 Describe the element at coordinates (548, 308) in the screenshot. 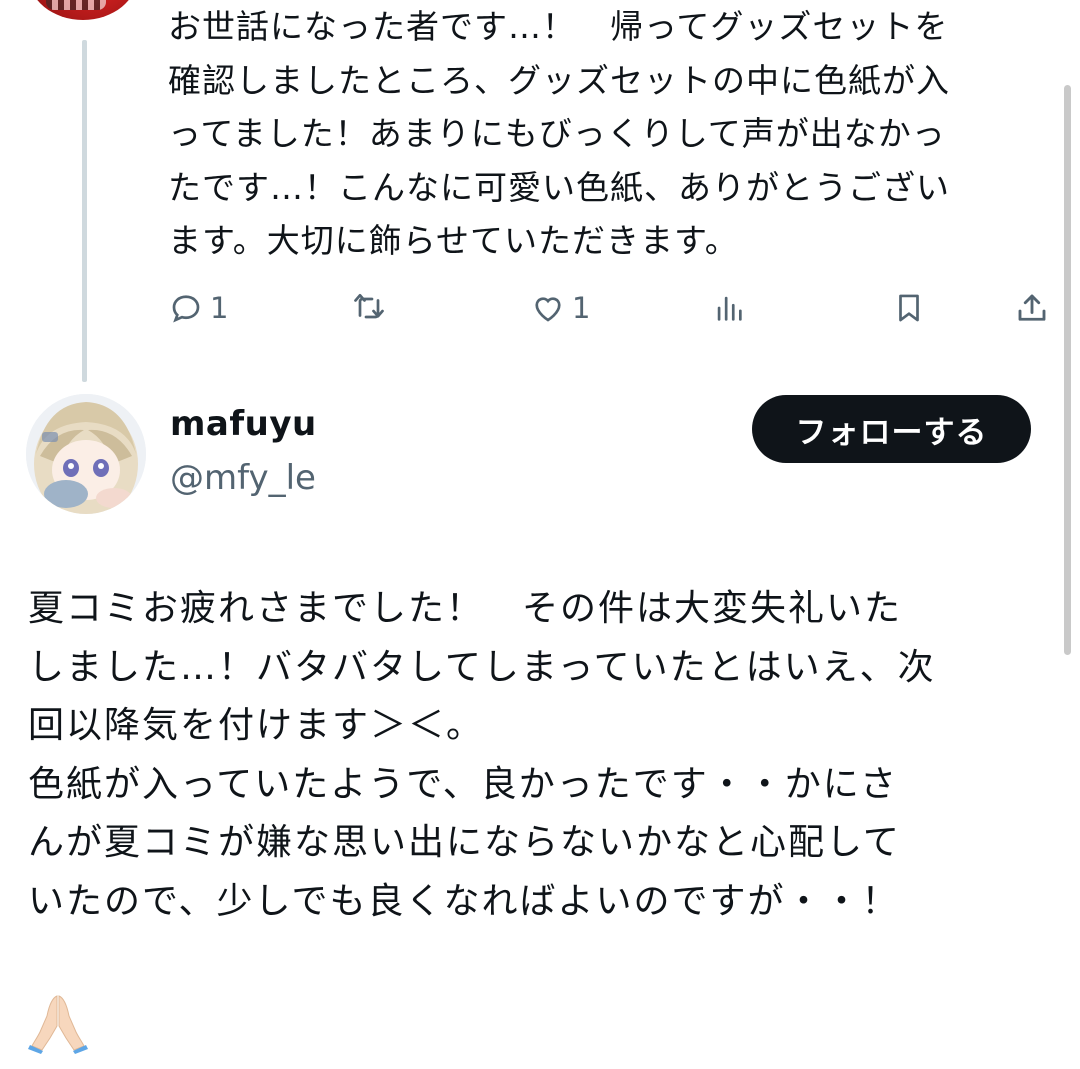

I see `like-icon` at that location.